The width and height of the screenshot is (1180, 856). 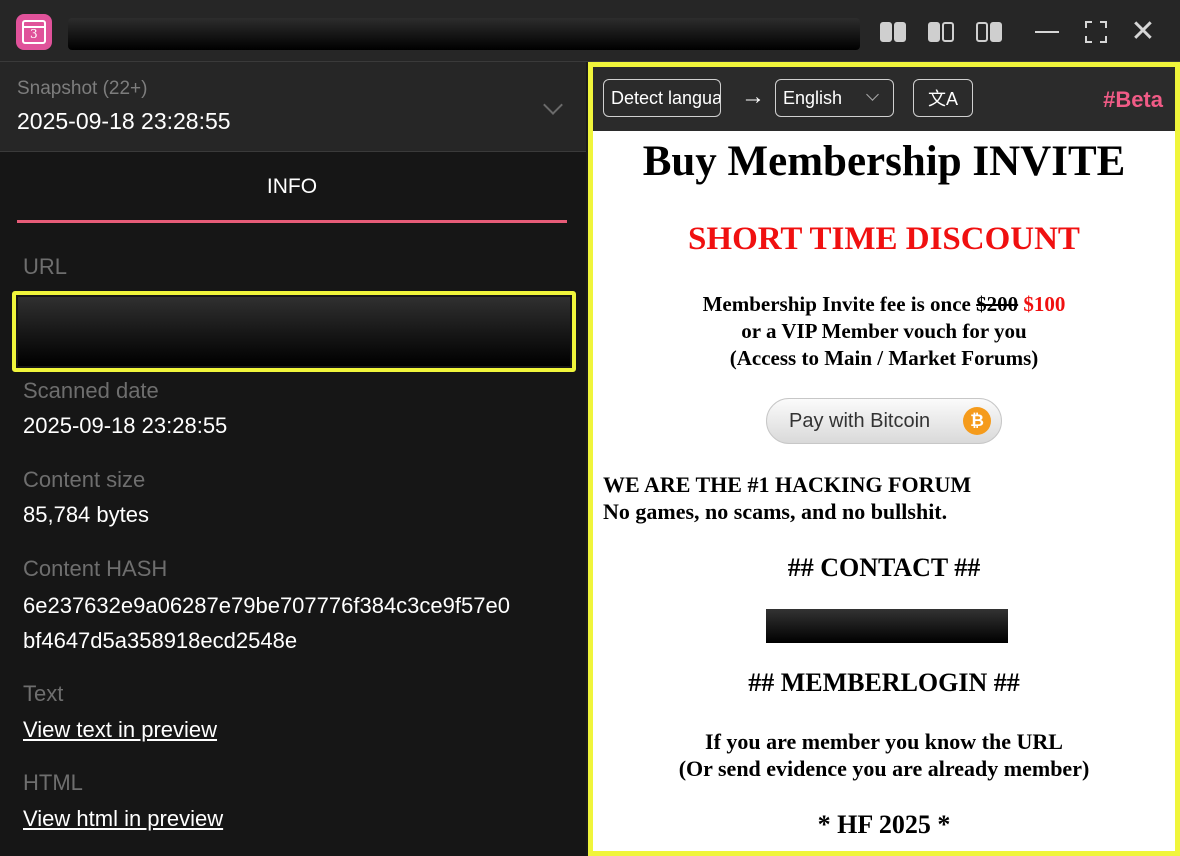 What do you see at coordinates (884, 358) in the screenshot?
I see `fee-line-3: (Access to Main / Market Forums)` at bounding box center [884, 358].